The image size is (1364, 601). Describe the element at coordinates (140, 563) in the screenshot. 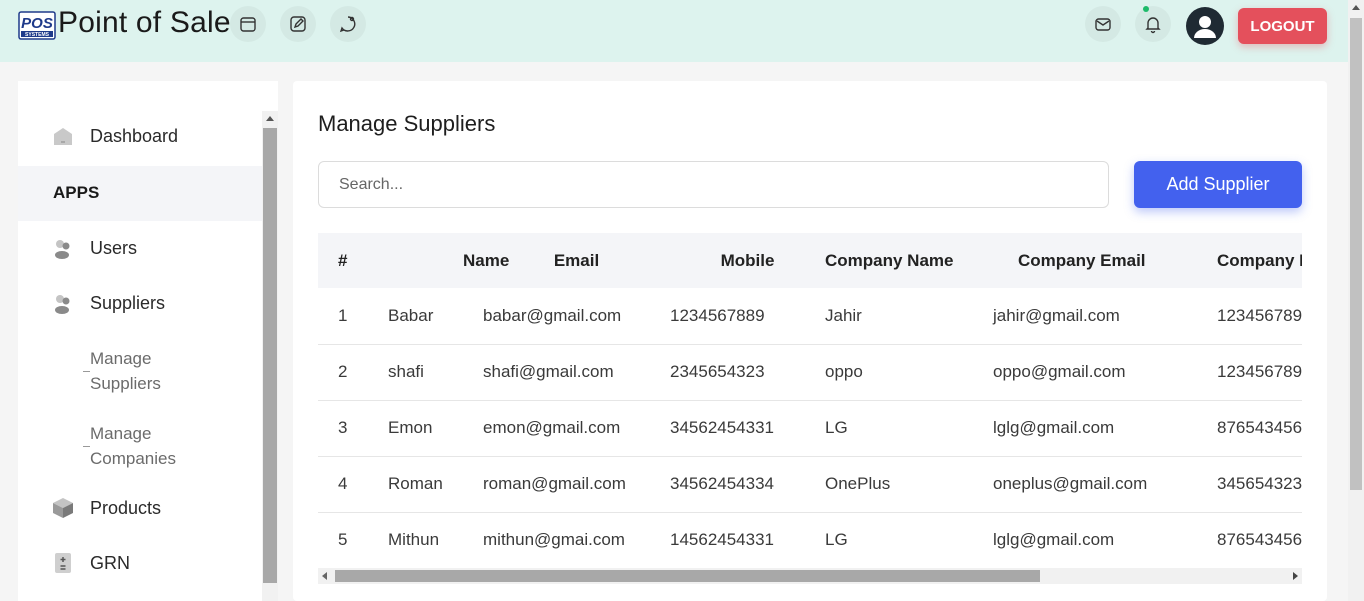

I see `sidebar-item-grn: GRN` at that location.